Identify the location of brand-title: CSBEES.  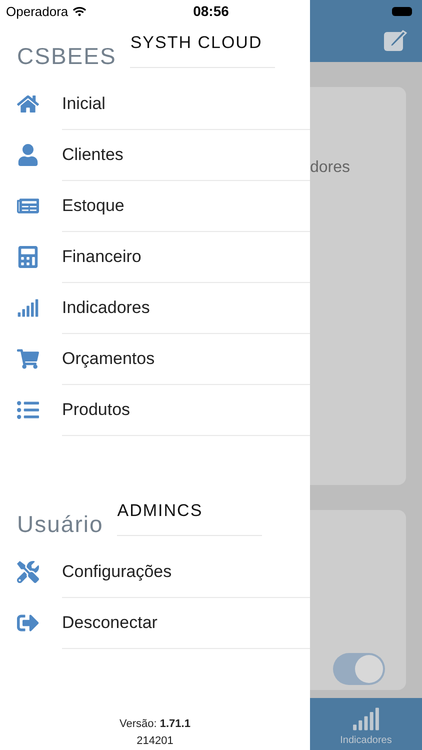
(66, 56).